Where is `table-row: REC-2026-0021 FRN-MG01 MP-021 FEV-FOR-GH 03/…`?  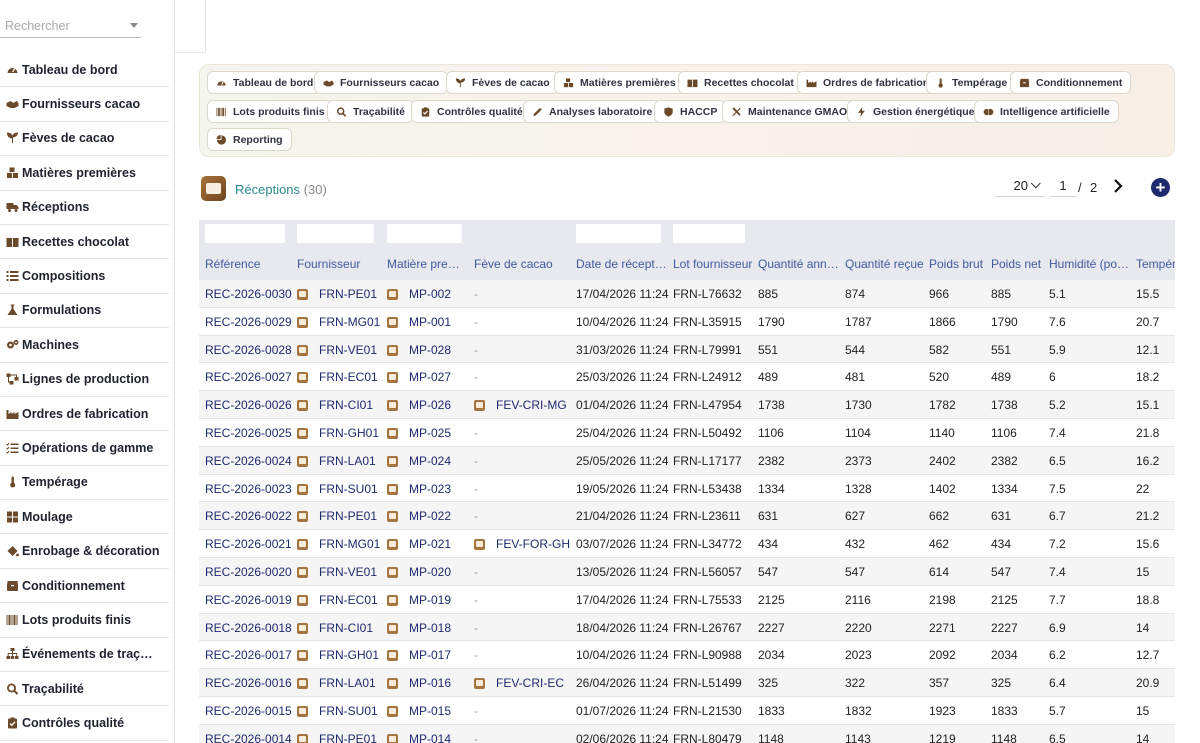 table-row: REC-2026-0021 FRN-MG01 MP-021 FEV-FOR-GH 03/… is located at coordinates (687, 544).